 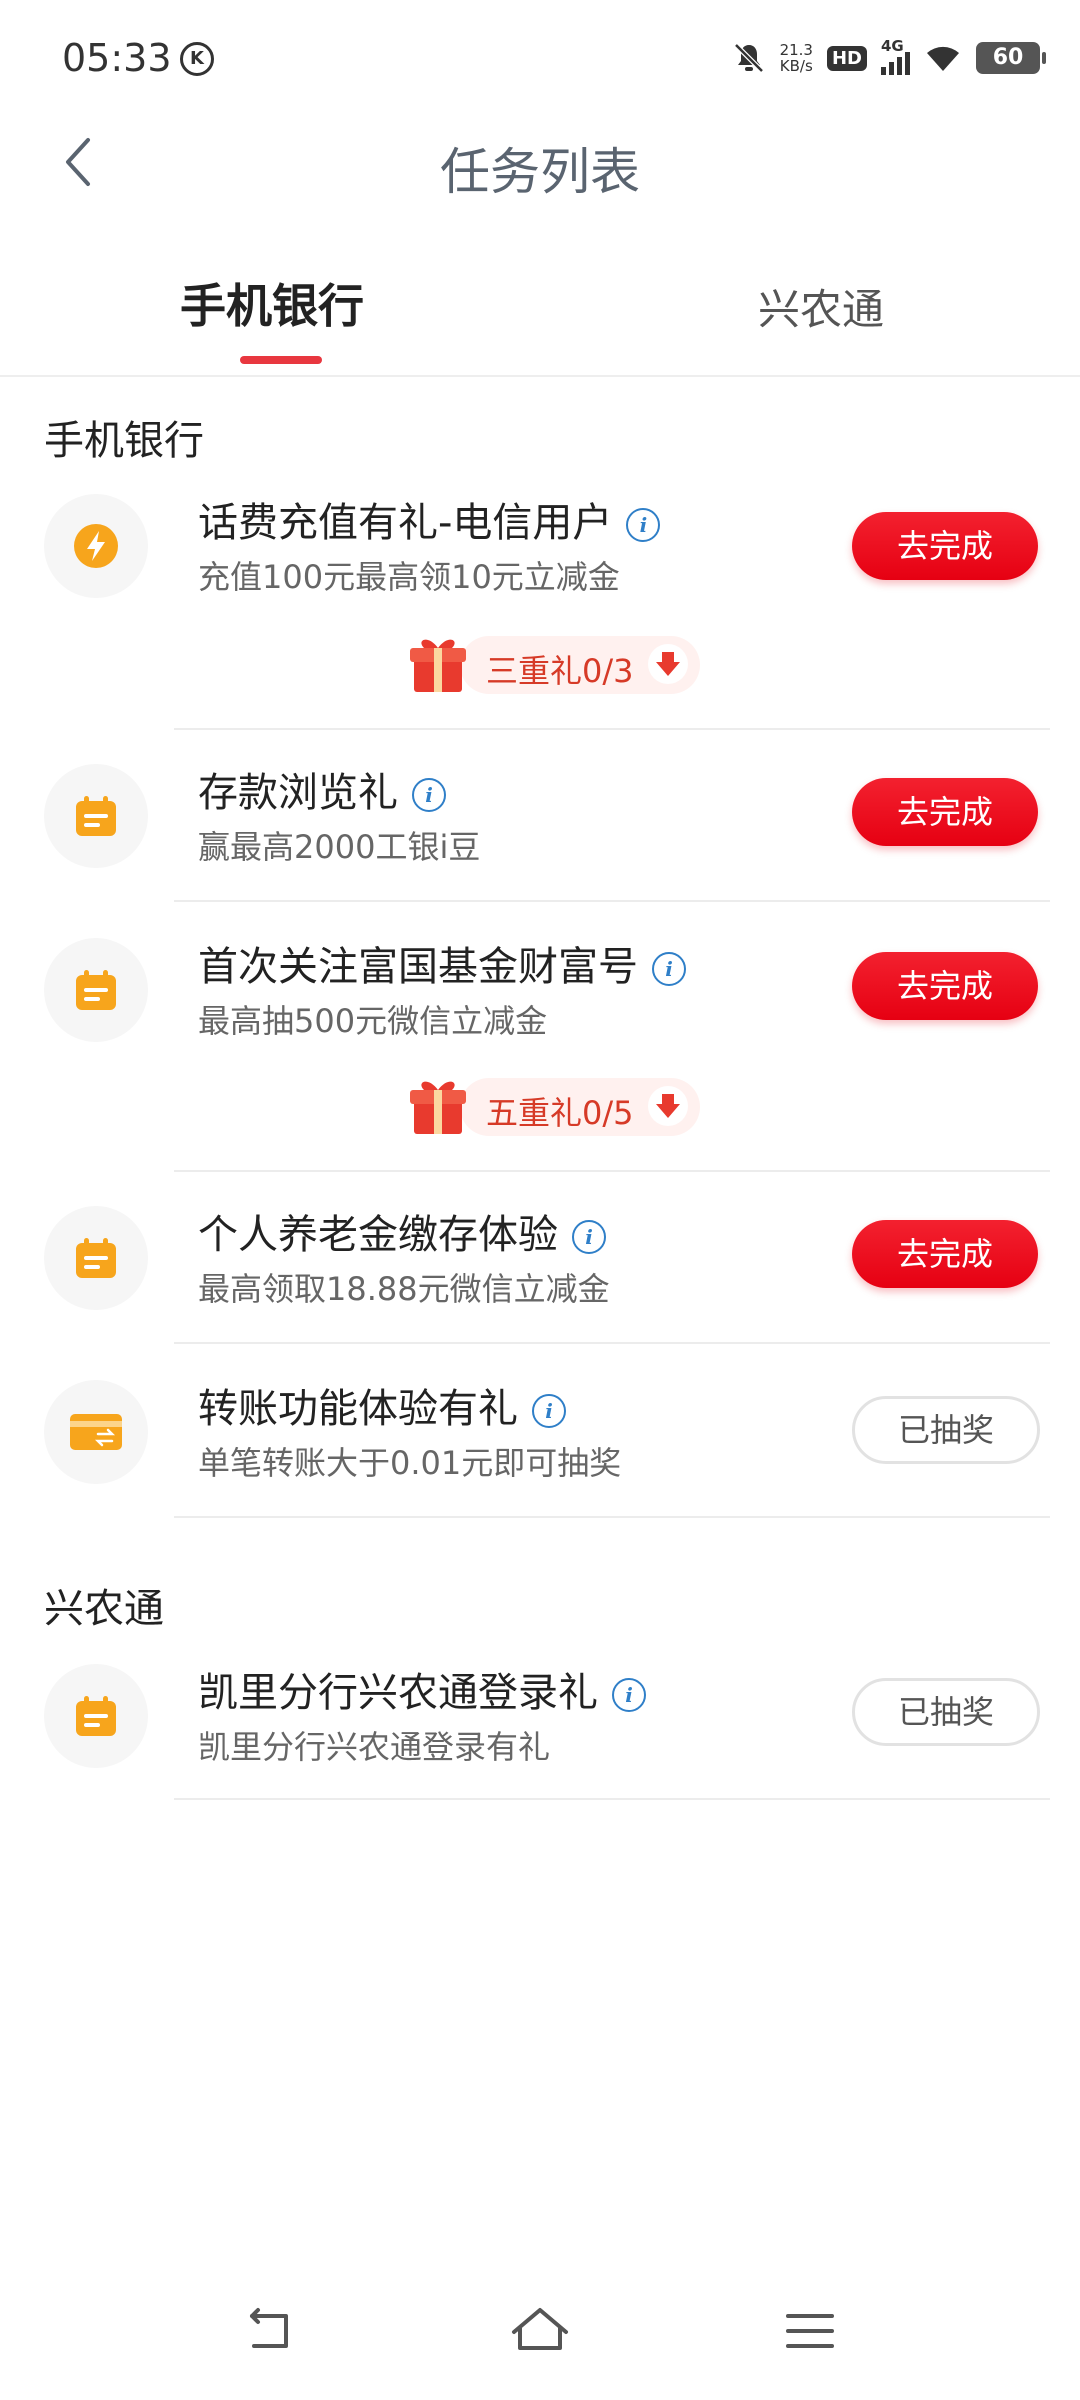 What do you see at coordinates (895, 56) in the screenshot?
I see `signal-icon: 4G` at bounding box center [895, 56].